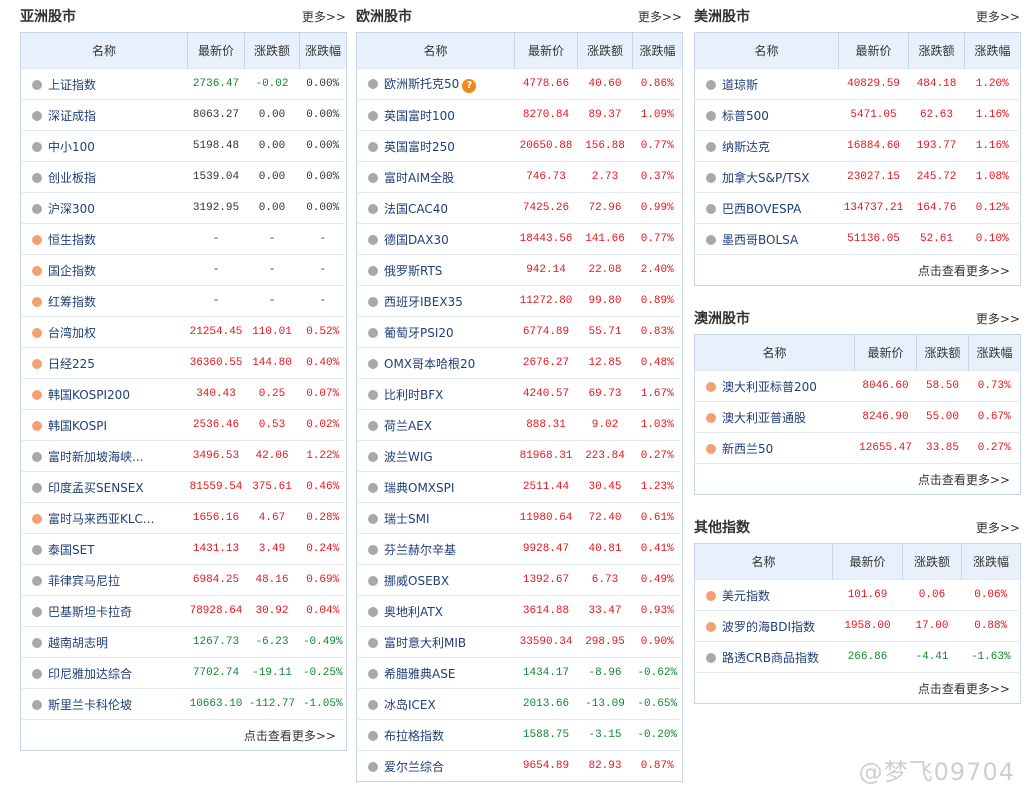 This screenshot has height=791, width=1027. Describe the element at coordinates (416, 581) in the screenshot. I see `index-name-link: 挪威OSEBX` at that location.